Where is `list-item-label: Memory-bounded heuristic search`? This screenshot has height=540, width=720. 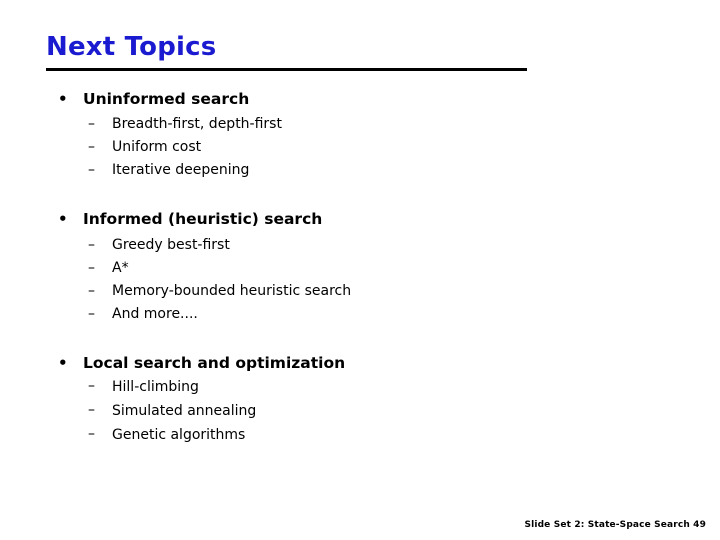 list-item-label: Memory-bounded heuristic search is located at coordinates (232, 291).